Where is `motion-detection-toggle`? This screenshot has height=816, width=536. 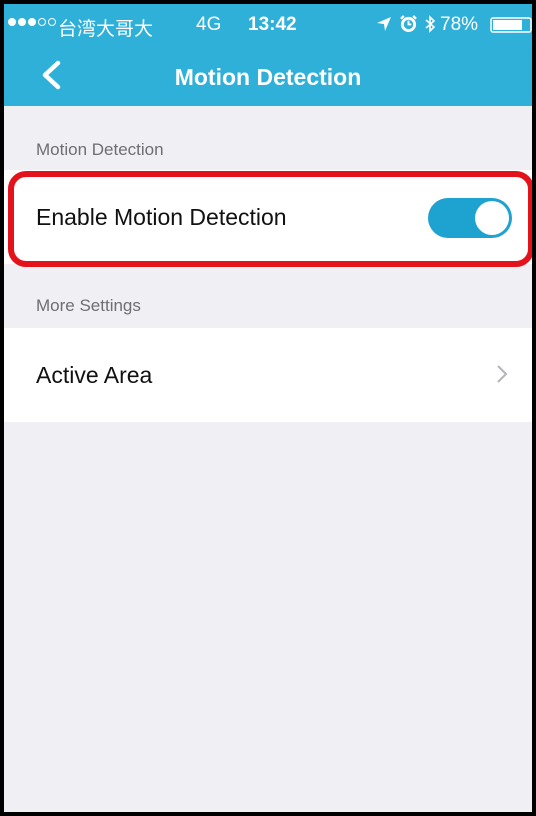 motion-detection-toggle is located at coordinates (470, 218).